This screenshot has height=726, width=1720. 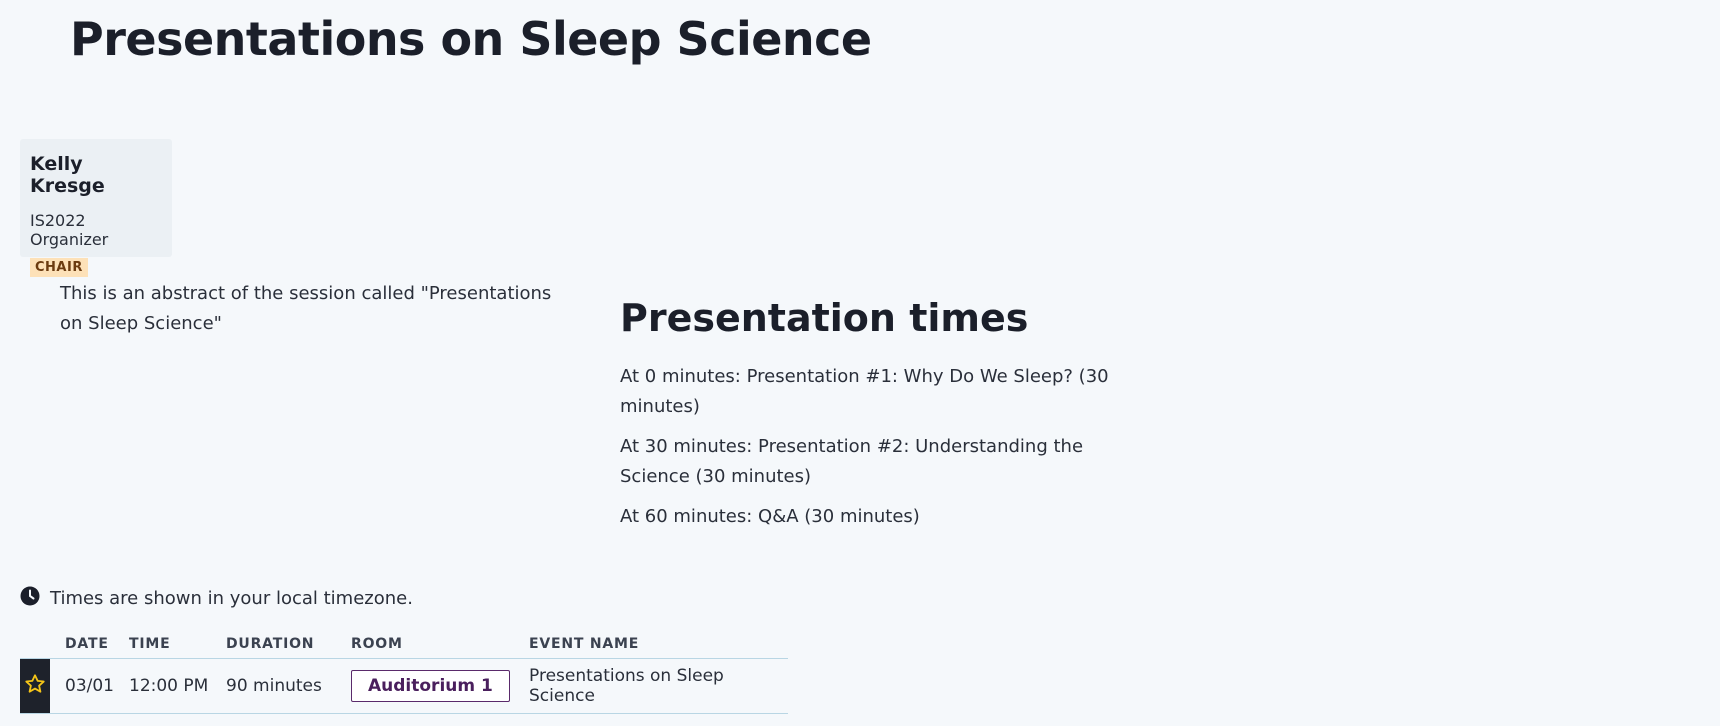 I want to click on event-name-column-header: EVENT NAME, so click(x=658, y=644).